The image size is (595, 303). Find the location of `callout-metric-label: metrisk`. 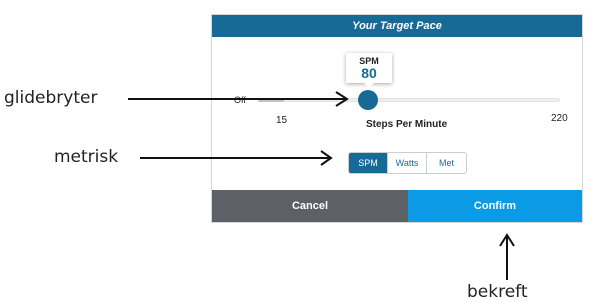

callout-metric-label: metrisk is located at coordinates (86, 157).